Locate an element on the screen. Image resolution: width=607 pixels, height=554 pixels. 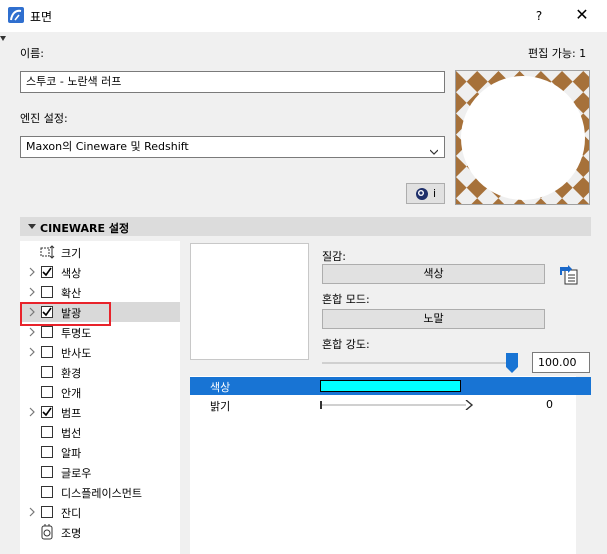
blend-mode-label: 혼합 모드: is located at coordinates (346, 299).